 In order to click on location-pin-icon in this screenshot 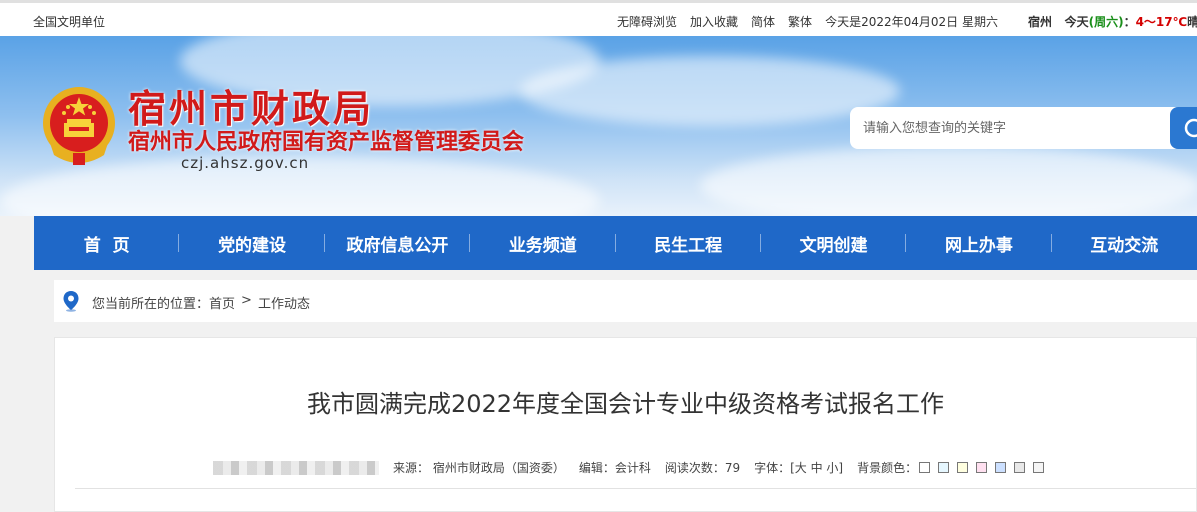, I will do `click(71, 301)`.